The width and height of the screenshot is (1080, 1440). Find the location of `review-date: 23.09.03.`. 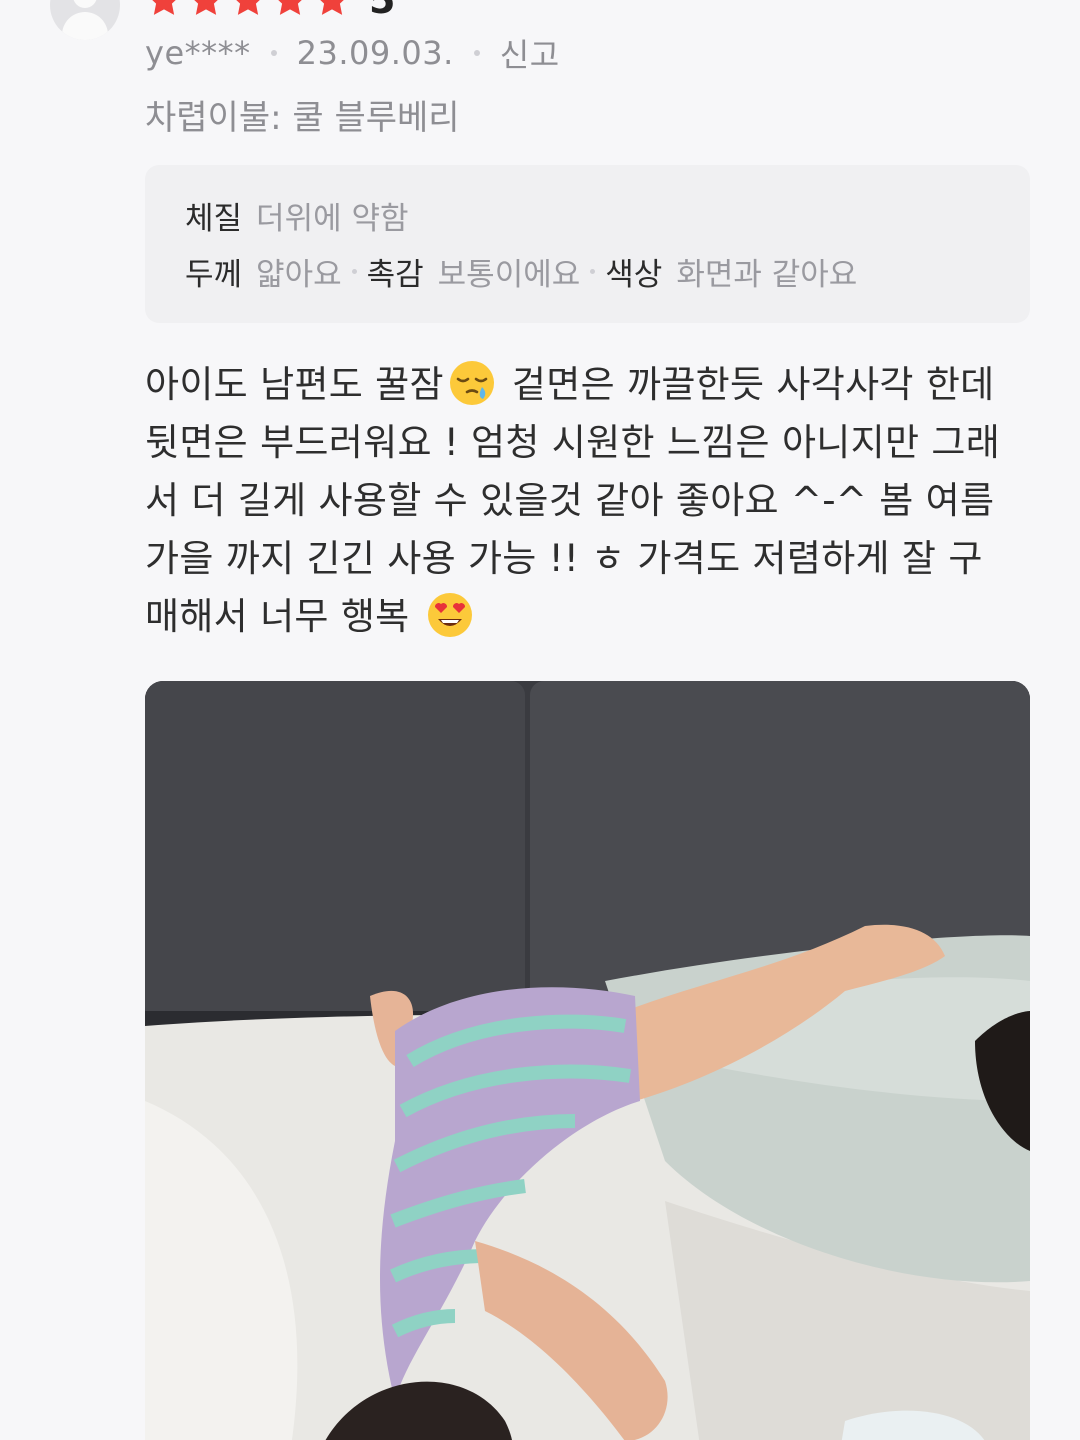

review-date: 23.09.03. is located at coordinates (375, 53).